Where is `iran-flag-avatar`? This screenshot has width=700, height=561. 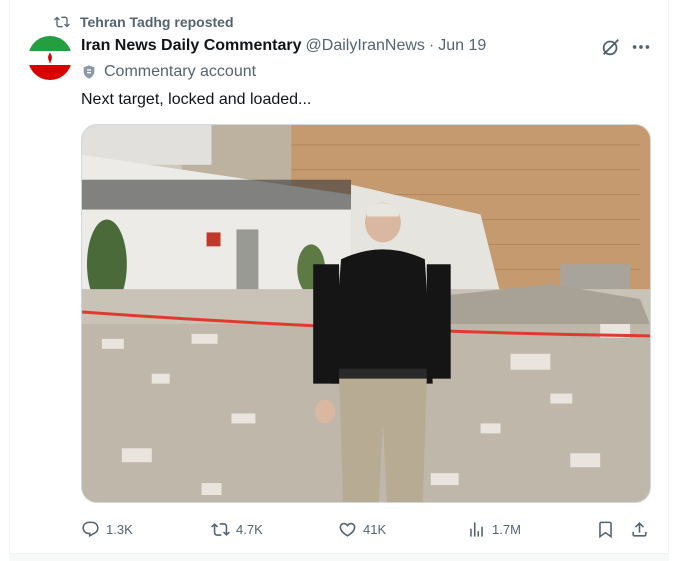 iran-flag-avatar is located at coordinates (50, 58).